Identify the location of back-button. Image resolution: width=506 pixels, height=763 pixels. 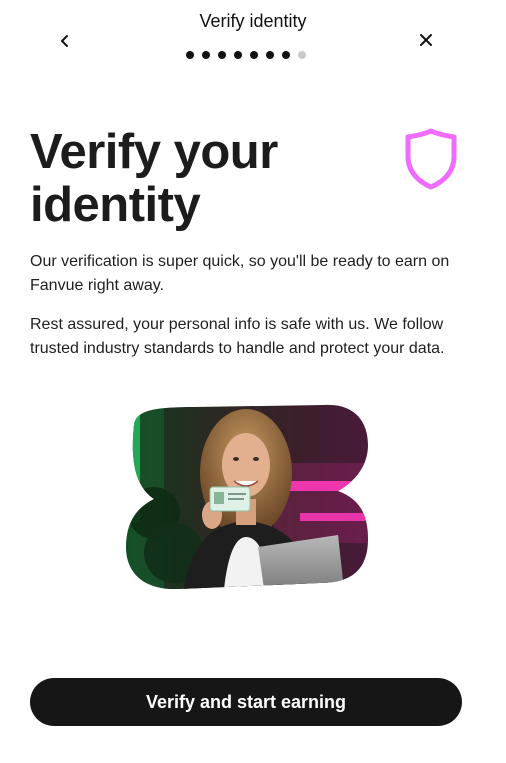
(65, 41).